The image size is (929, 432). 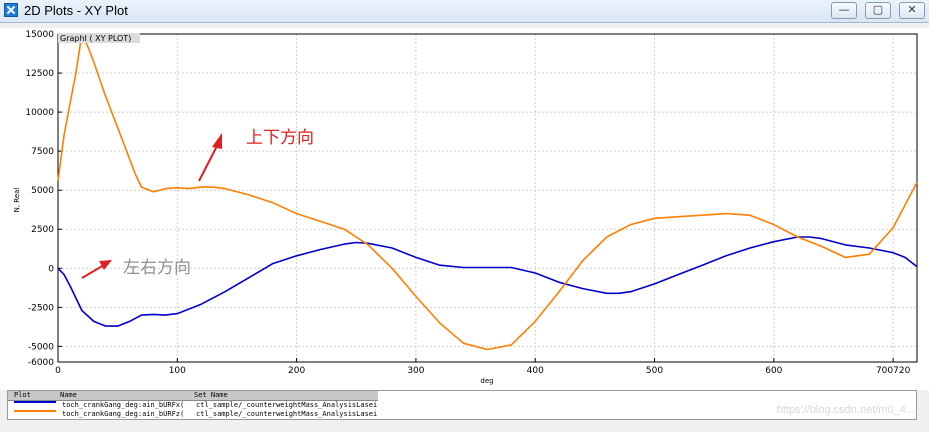 I want to click on title-bar: 2D Plots - XY Plot — ▢ ✕, so click(x=464, y=11).